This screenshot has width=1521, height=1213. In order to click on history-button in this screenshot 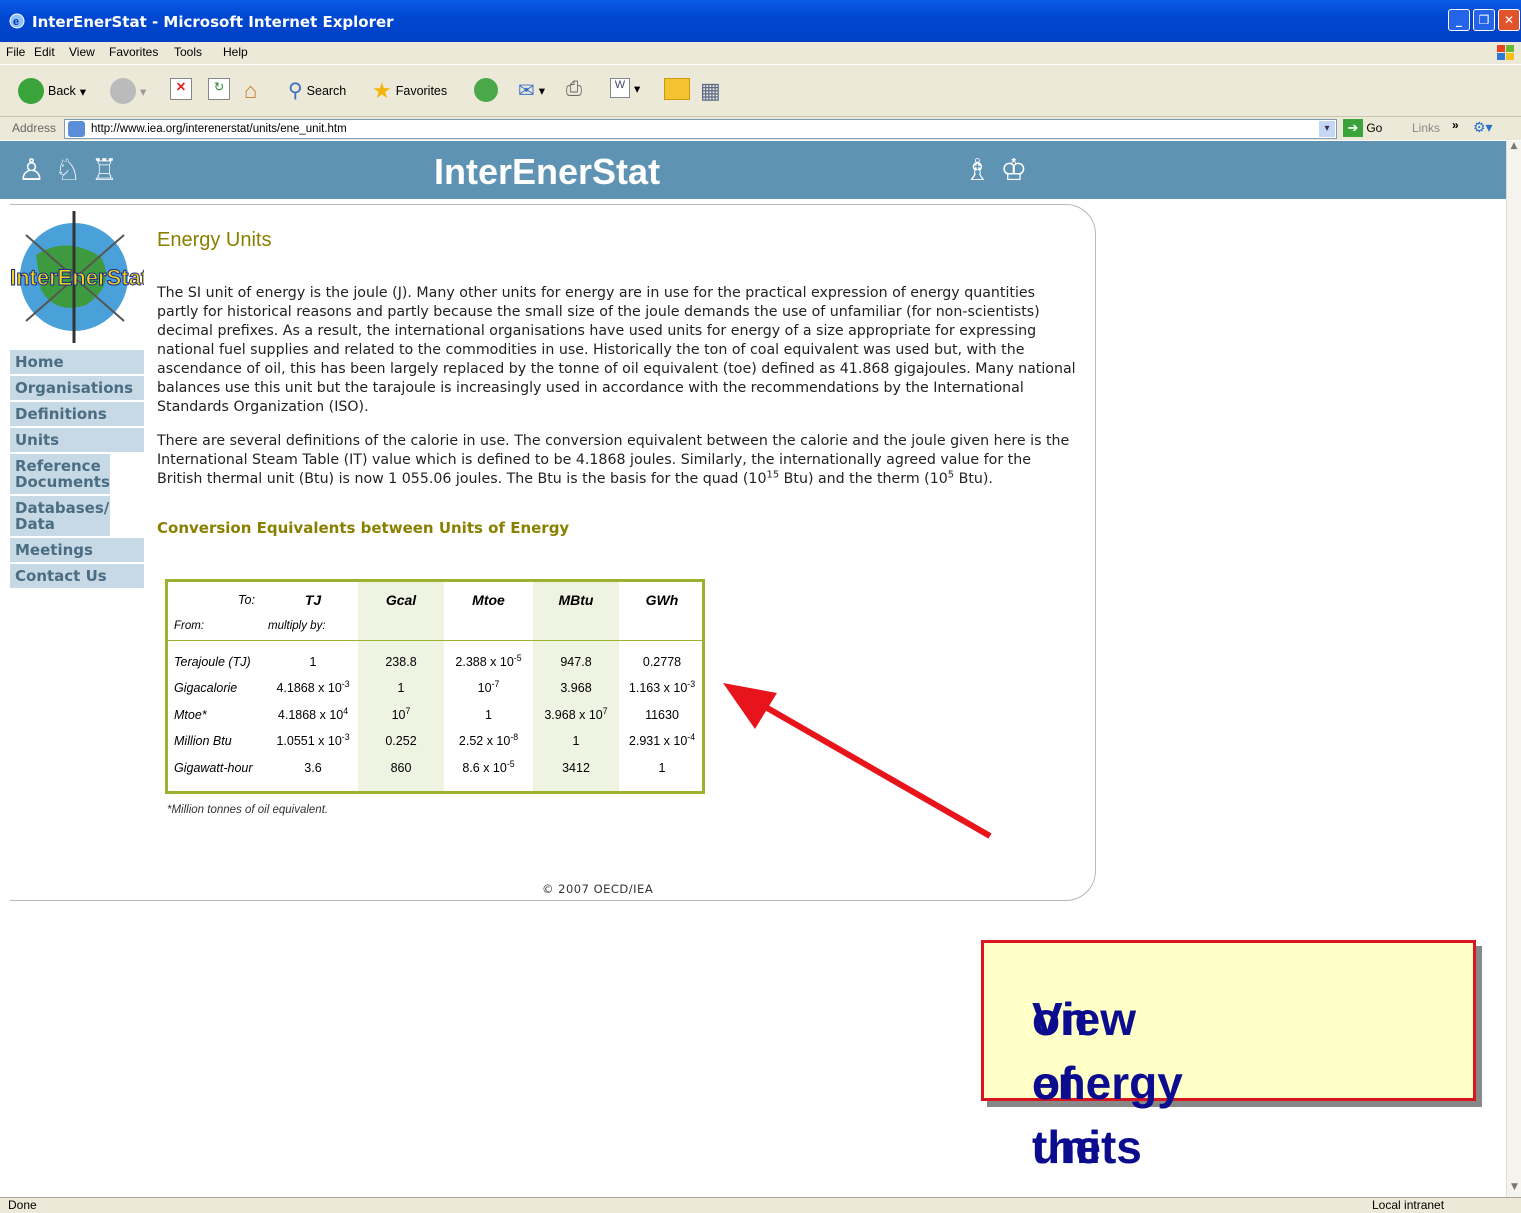, I will do `click(486, 90)`.